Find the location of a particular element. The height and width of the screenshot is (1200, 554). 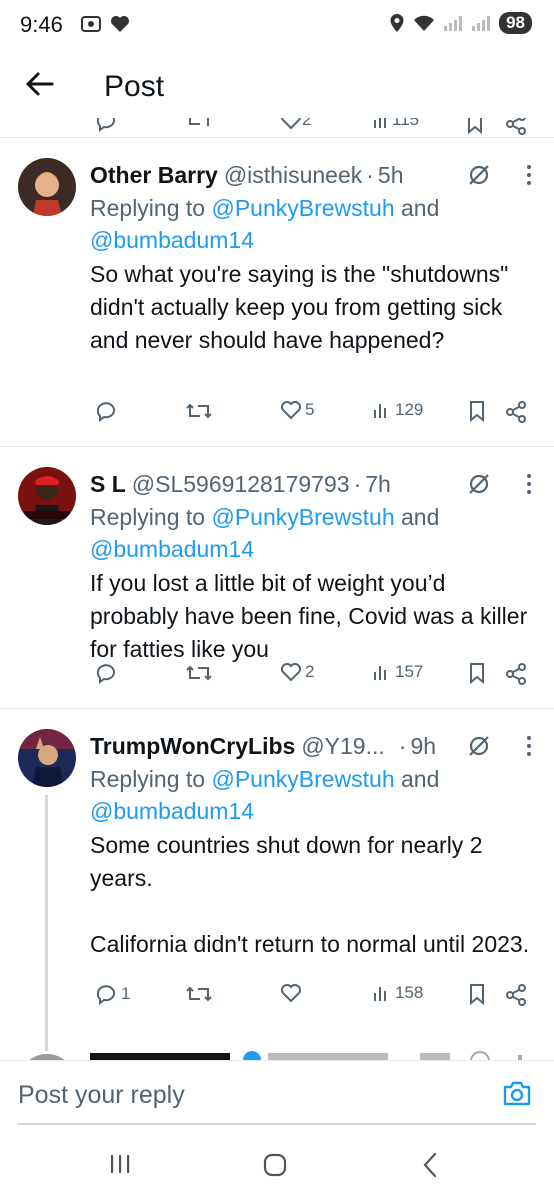

reply-count: 1 is located at coordinates (126, 993).